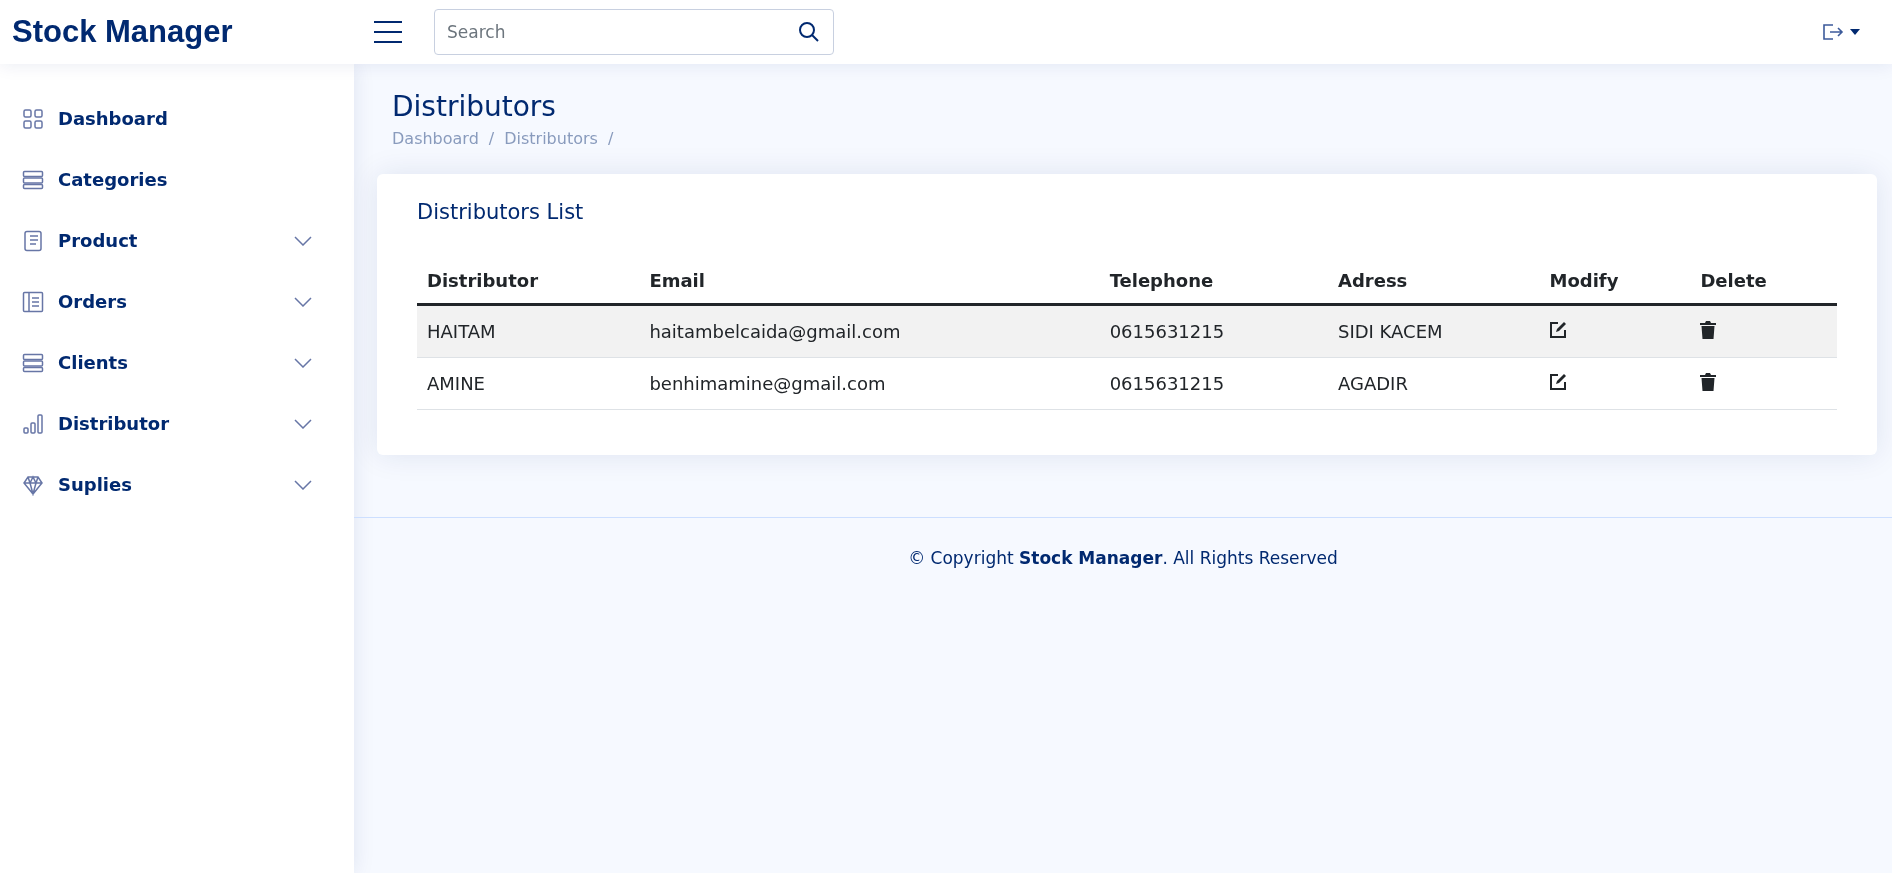  Describe the element at coordinates (177, 423) in the screenshot. I see `sidebar-item: Distributor` at that location.